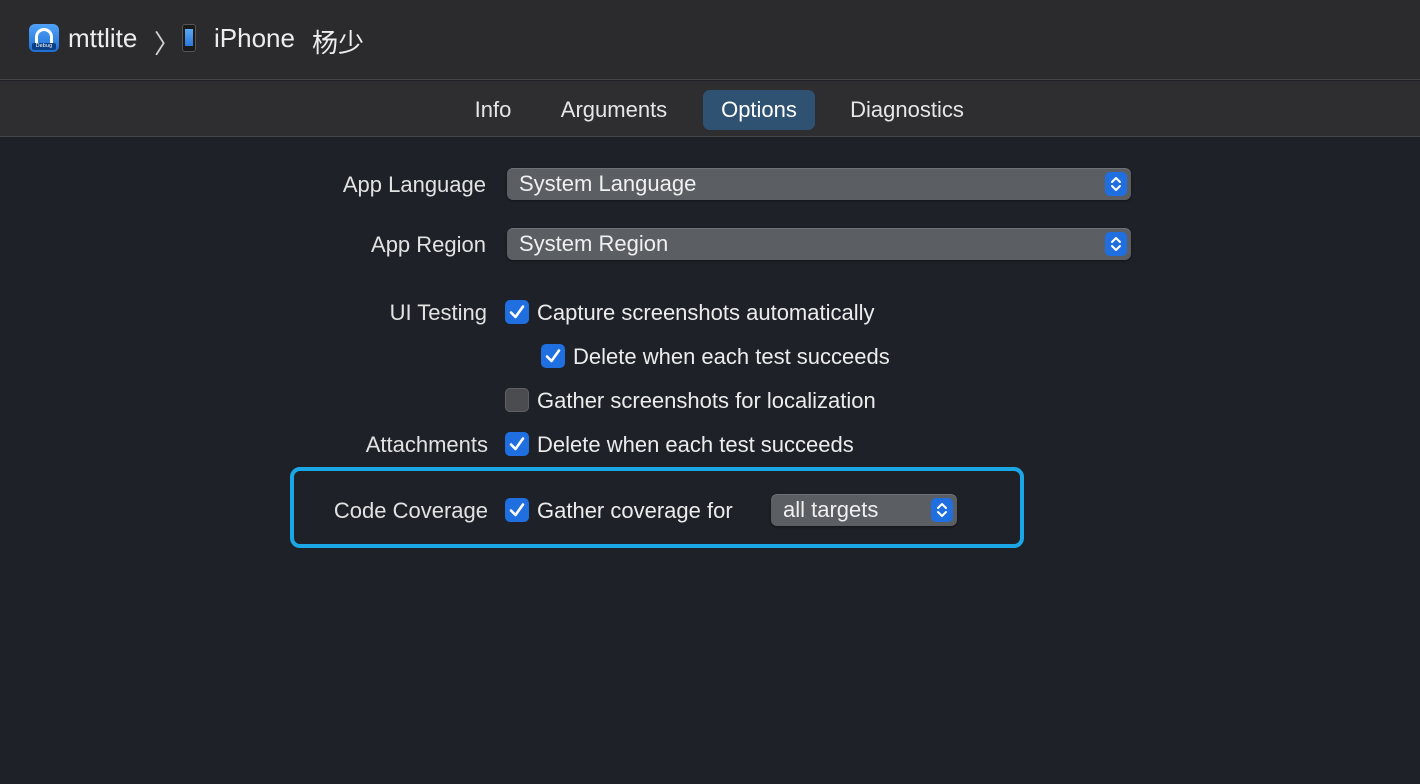 This screenshot has height=784, width=1420. Describe the element at coordinates (614, 110) in the screenshot. I see `tab-arguments: Arguments` at that location.